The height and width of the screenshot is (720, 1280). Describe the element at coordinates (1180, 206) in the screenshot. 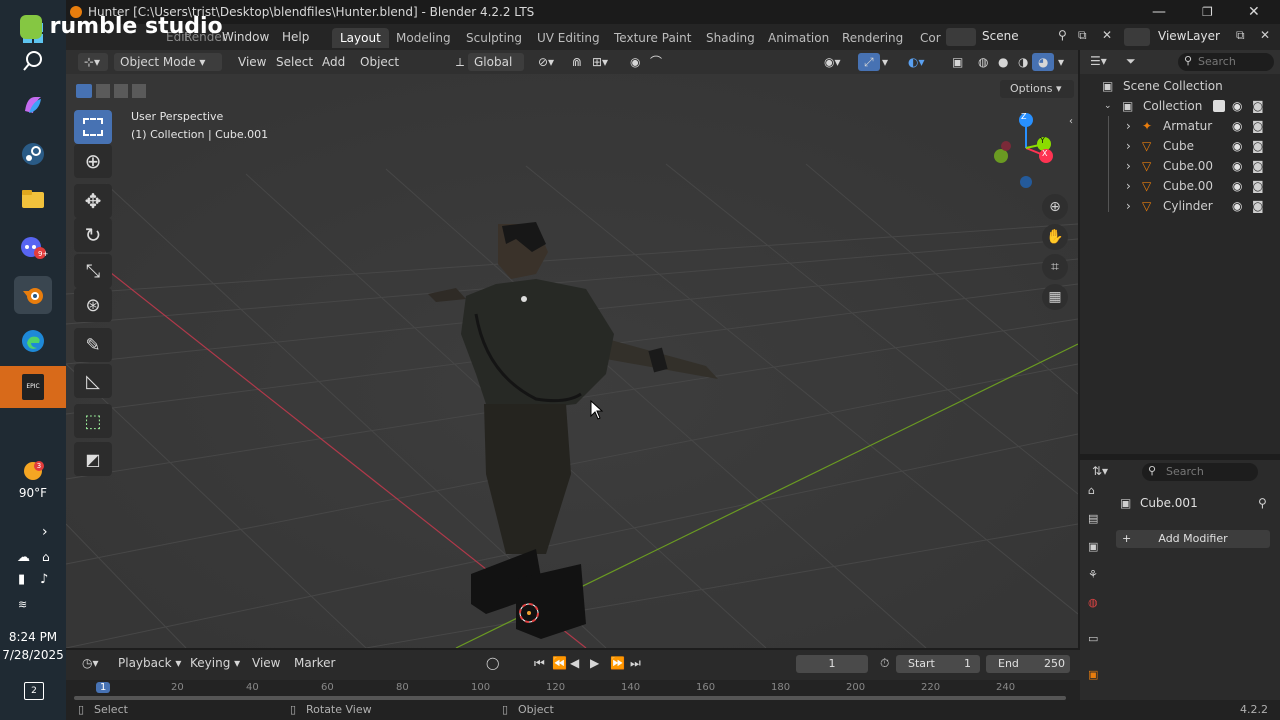

I see `outliner-item: › ▽ Cylinder ◉ ◙` at that location.